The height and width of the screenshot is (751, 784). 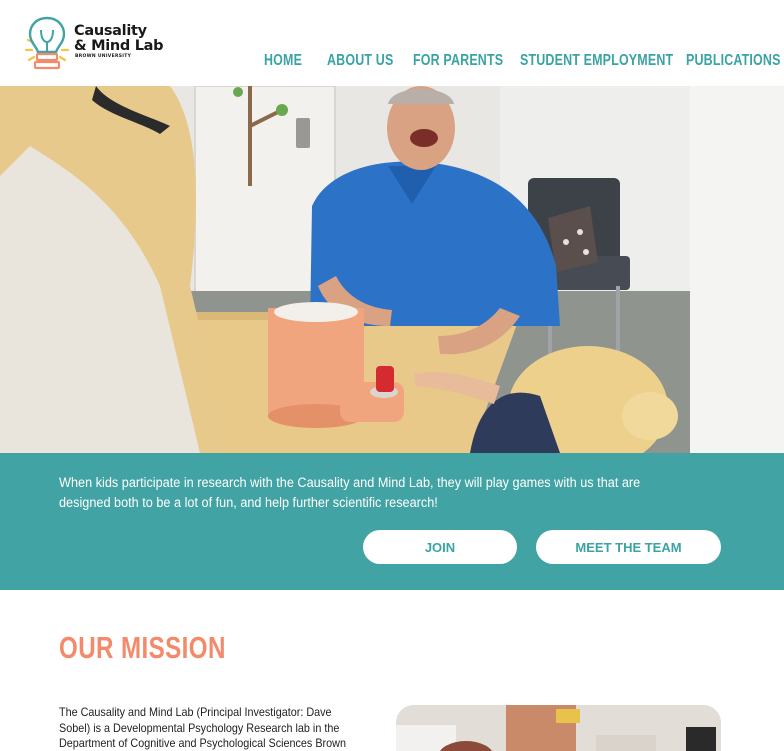 I want to click on nav-about-us: ABOUT US, so click(x=360, y=61).